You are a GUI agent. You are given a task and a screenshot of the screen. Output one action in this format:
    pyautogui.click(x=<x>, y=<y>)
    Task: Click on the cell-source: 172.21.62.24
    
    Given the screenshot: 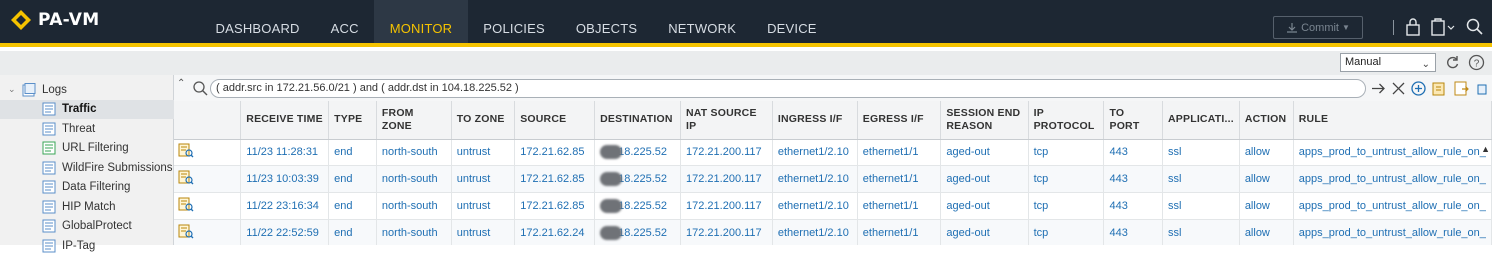 What is the action you would take?
    pyautogui.click(x=555, y=232)
    